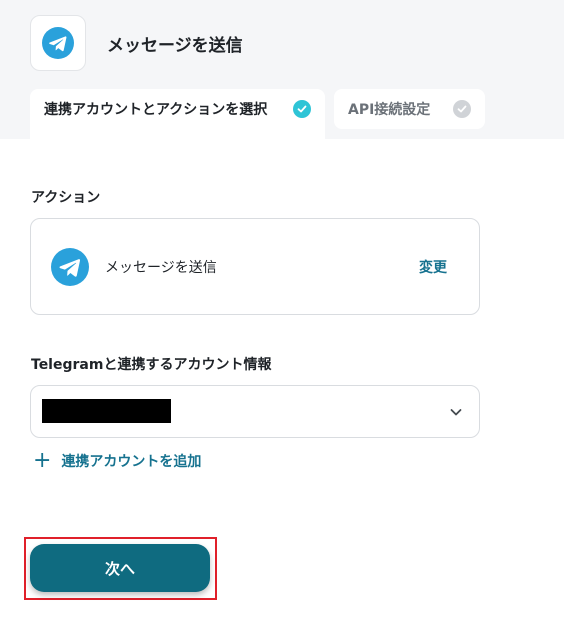  What do you see at coordinates (433, 267) in the screenshot?
I see `change-action-link: 変更` at bounding box center [433, 267].